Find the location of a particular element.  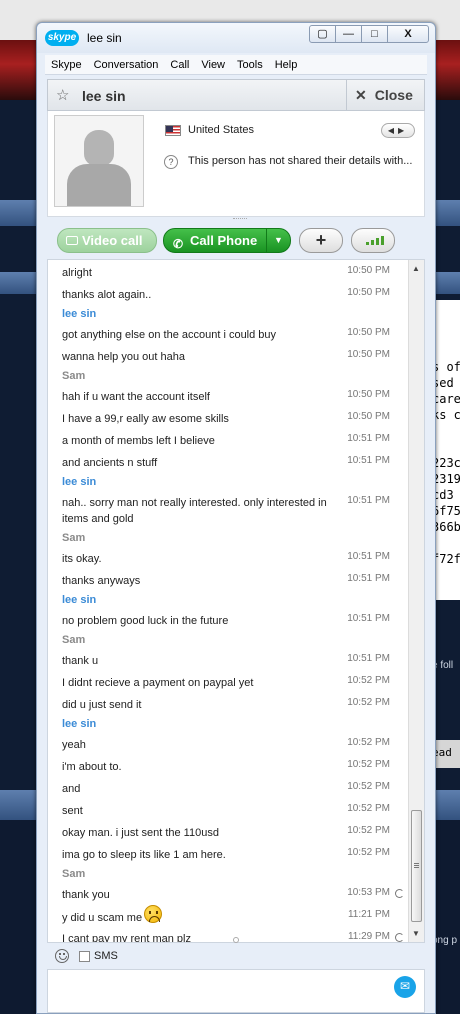

menu-view: View is located at coordinates (213, 65).